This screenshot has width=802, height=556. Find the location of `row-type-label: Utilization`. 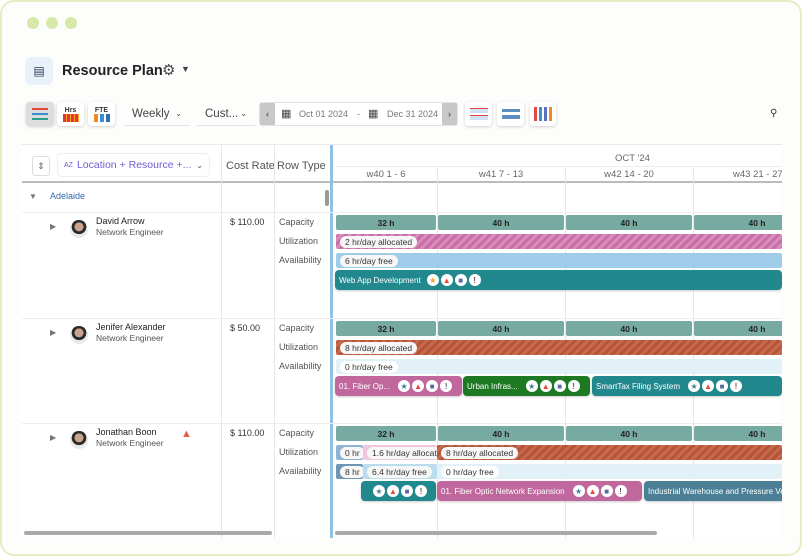

row-type-label: Utilization is located at coordinates (299, 347).